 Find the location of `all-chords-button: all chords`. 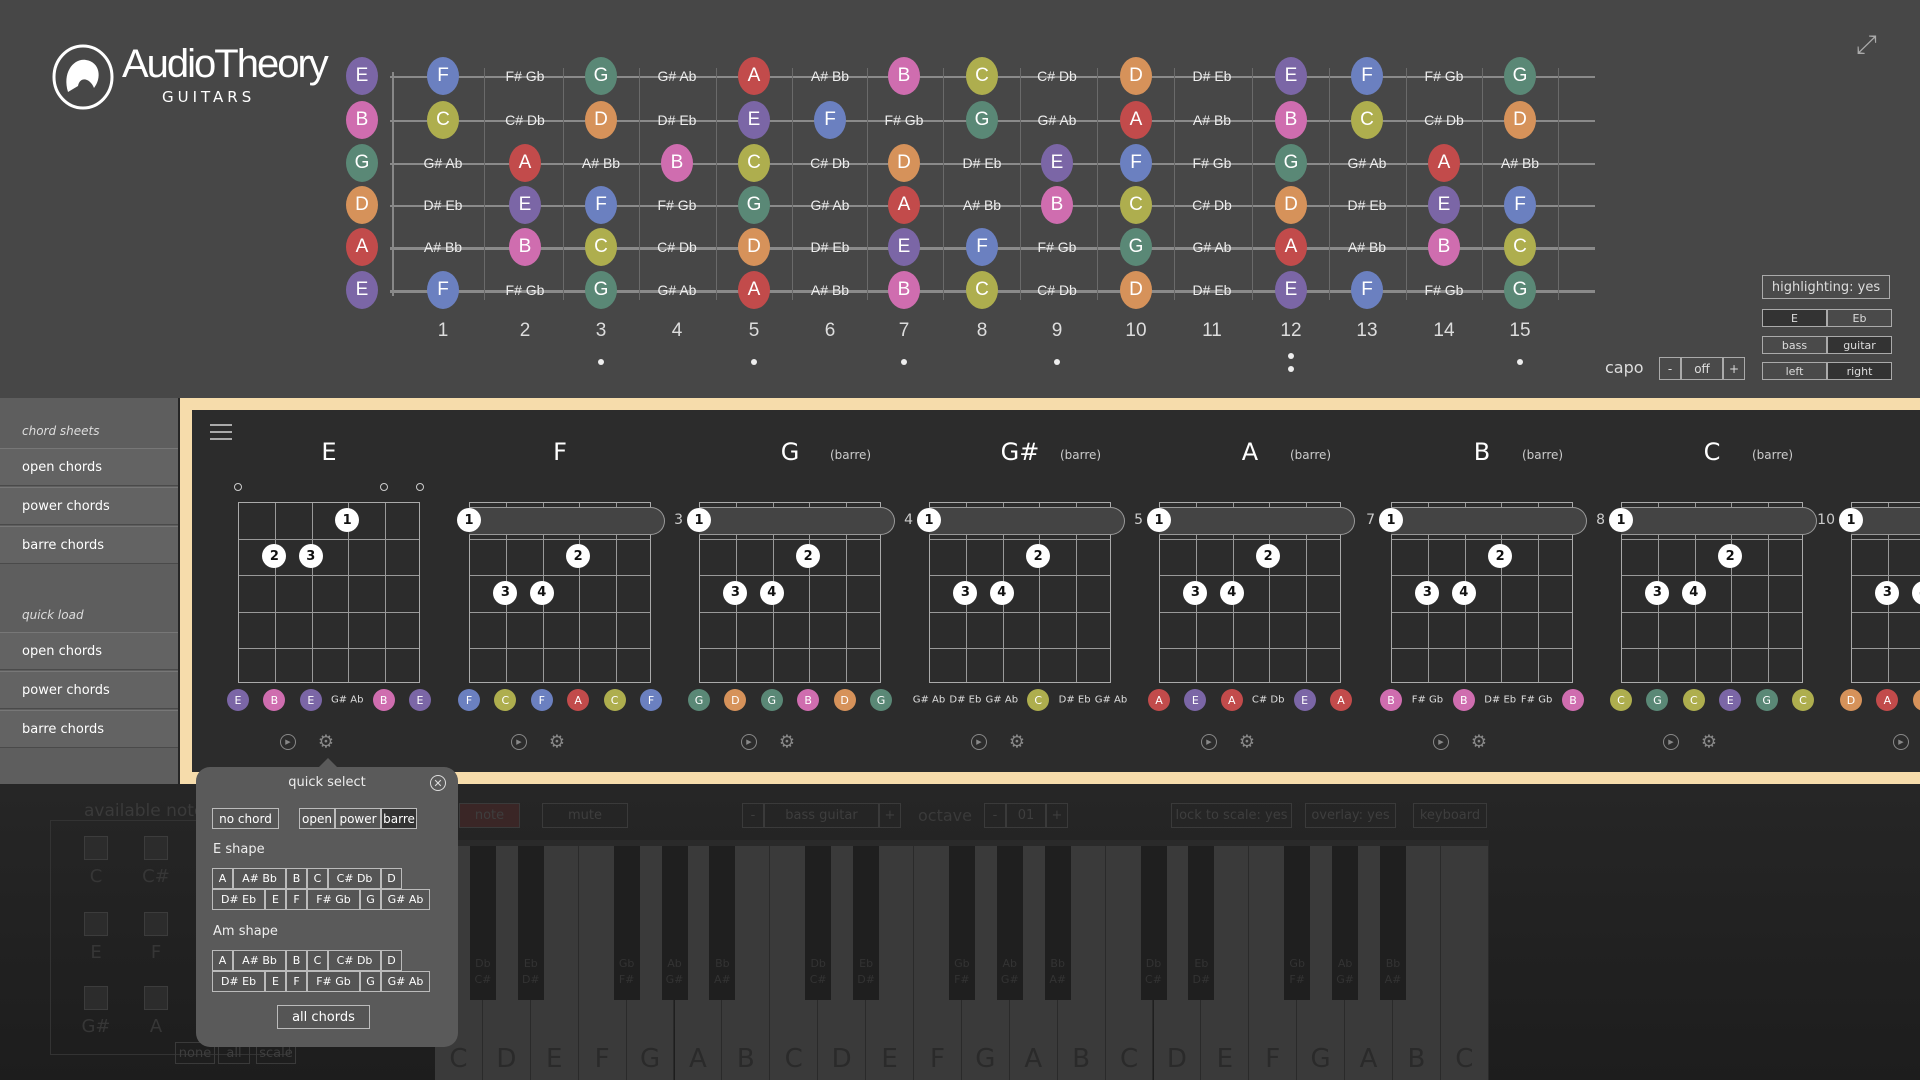

all-chords-button: all chords is located at coordinates (323, 1017).